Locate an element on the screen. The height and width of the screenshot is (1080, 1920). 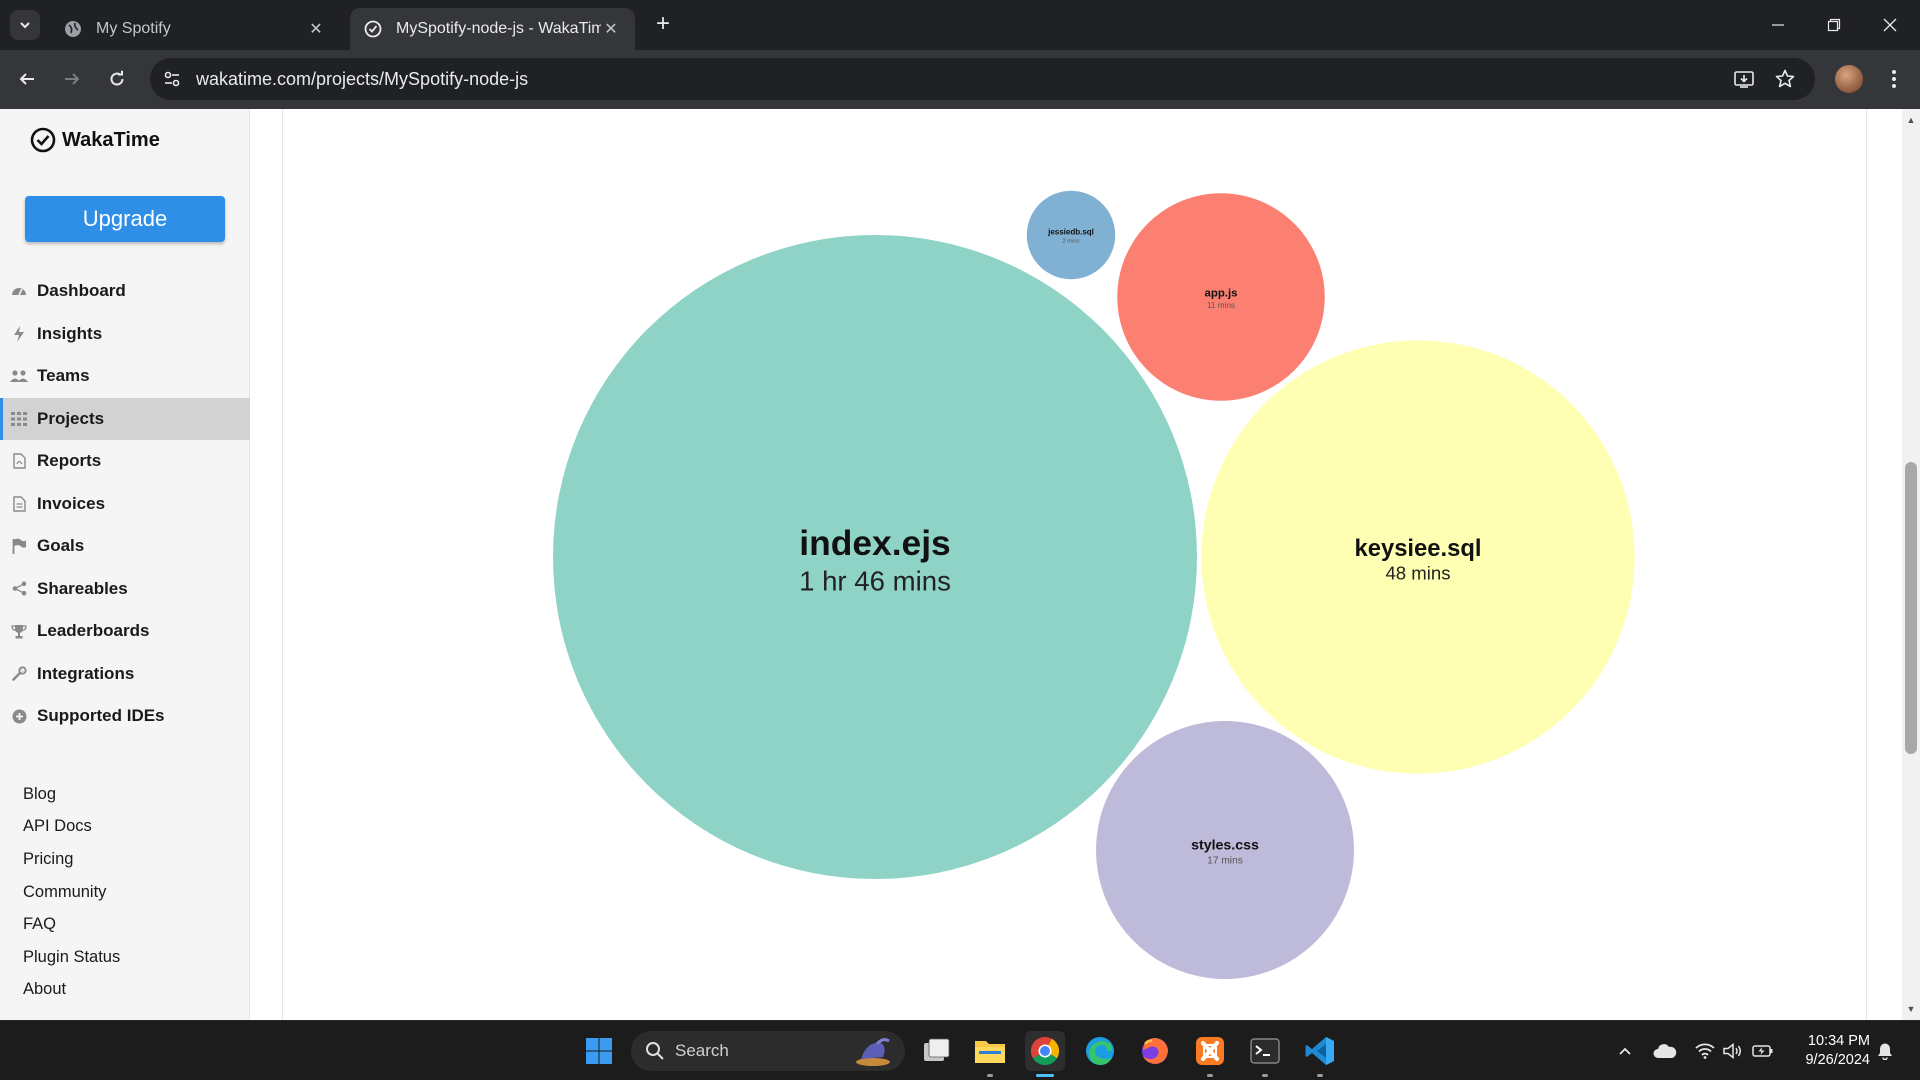
sidebar-item-label: Supported IDEs is located at coordinates (101, 716).